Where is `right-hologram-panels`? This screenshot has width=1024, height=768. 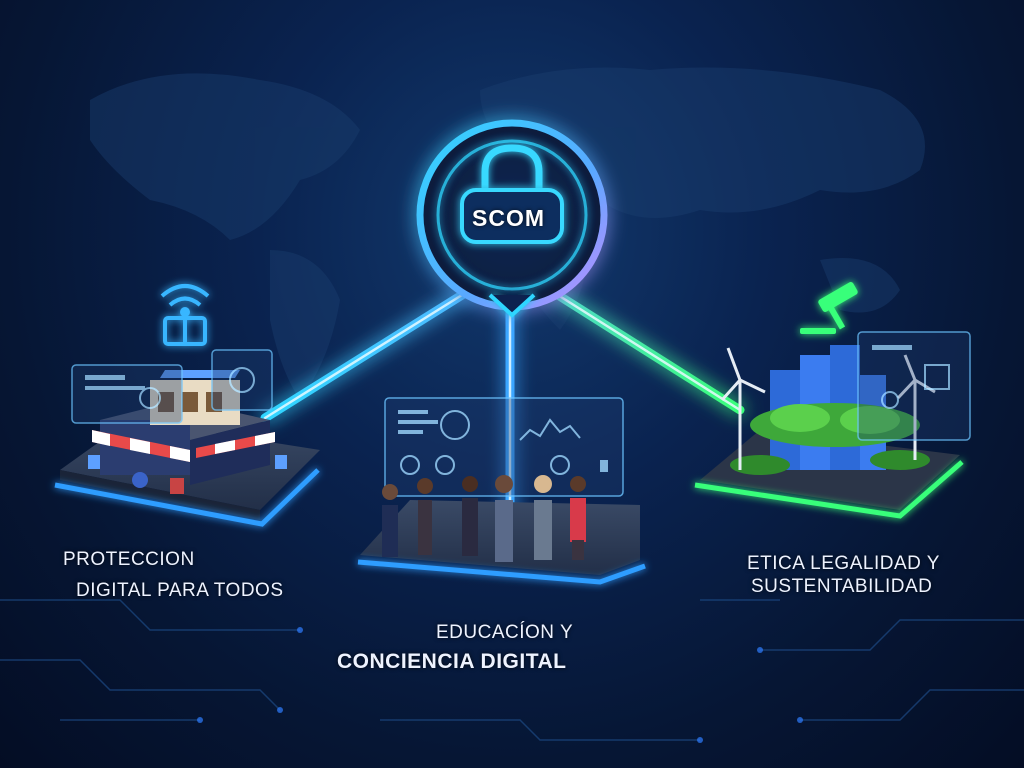 right-hologram-panels is located at coordinates (914, 386).